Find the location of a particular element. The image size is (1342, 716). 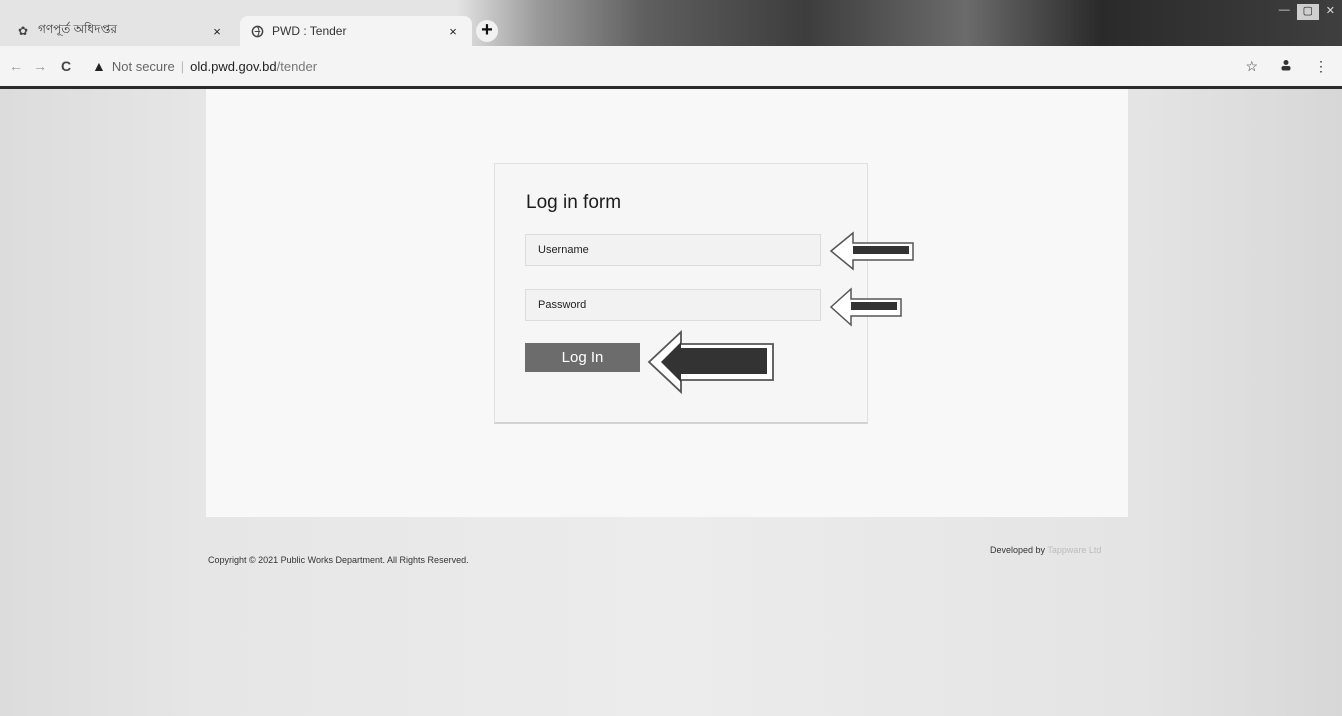

new-tab-button: + is located at coordinates (487, 31).